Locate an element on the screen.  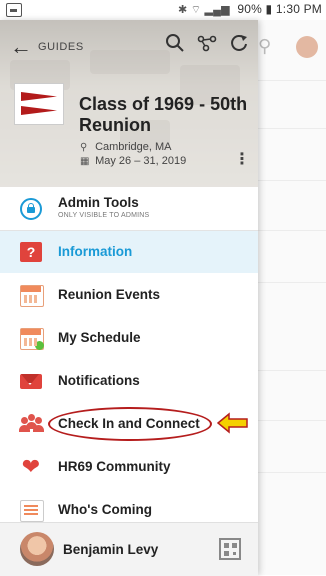
event-dates-text: May 26 – 31, 2019 is located at coordinates (141, 161).